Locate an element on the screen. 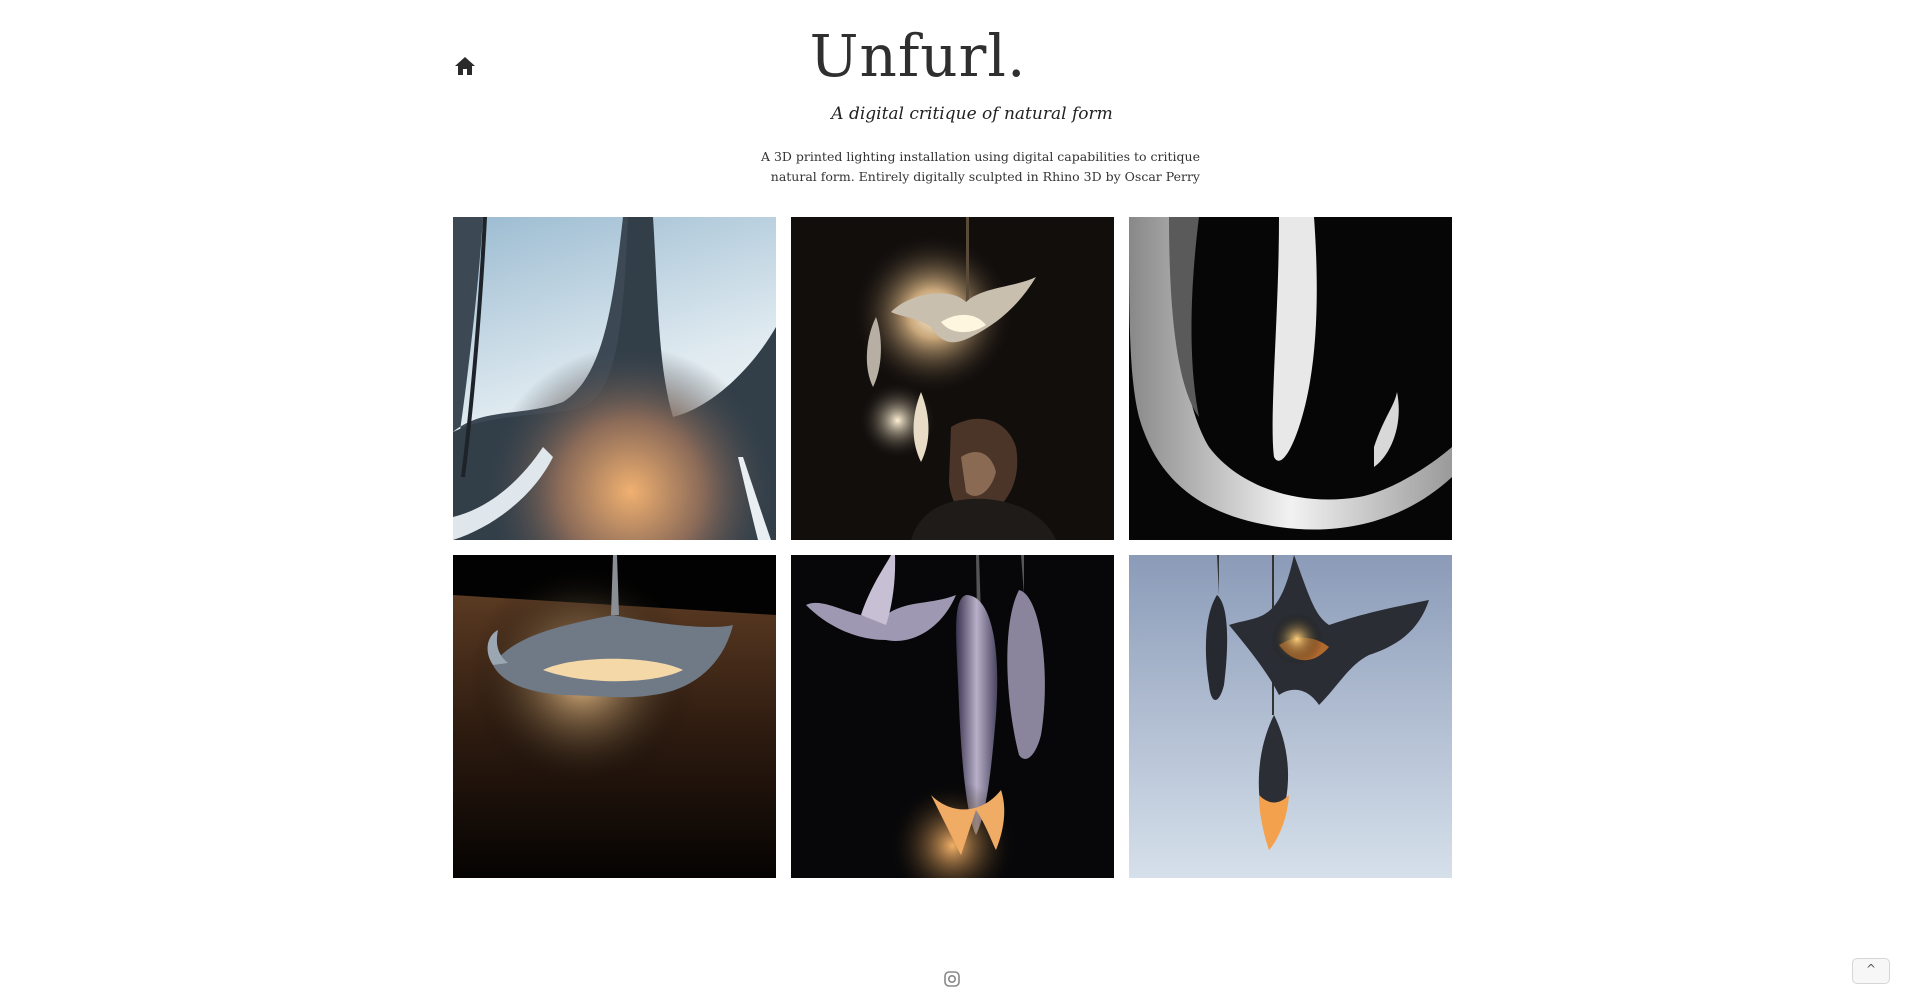  scroll-to-top-button: ^ is located at coordinates (1871, 971).